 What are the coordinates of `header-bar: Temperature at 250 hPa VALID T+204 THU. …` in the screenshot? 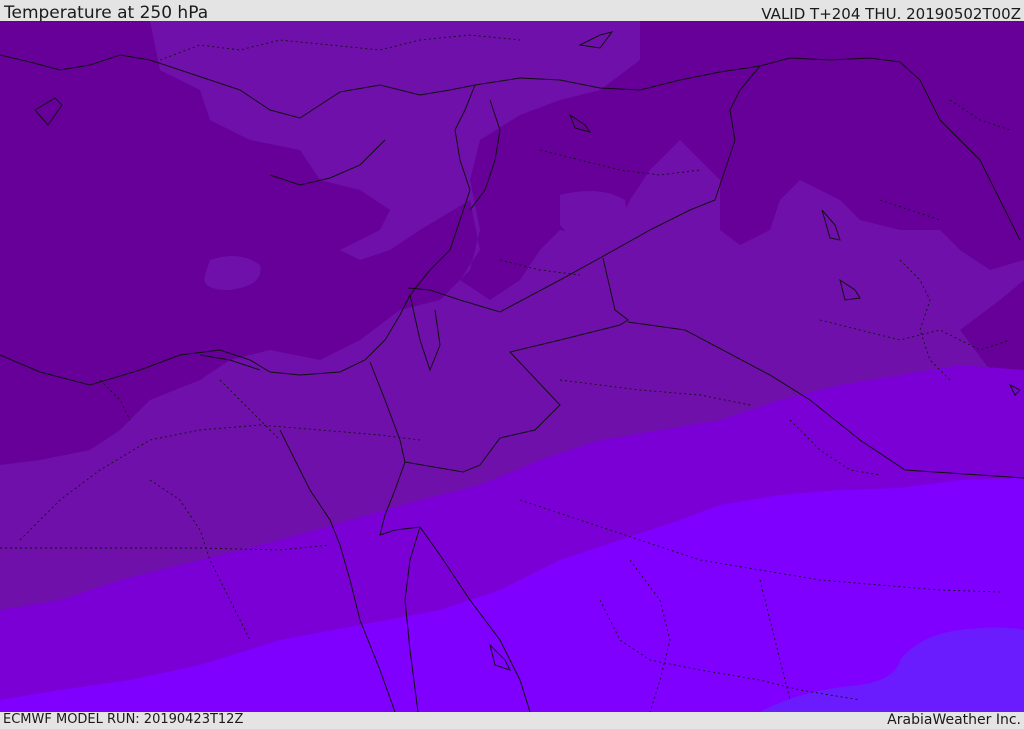 It's located at (512, 11).